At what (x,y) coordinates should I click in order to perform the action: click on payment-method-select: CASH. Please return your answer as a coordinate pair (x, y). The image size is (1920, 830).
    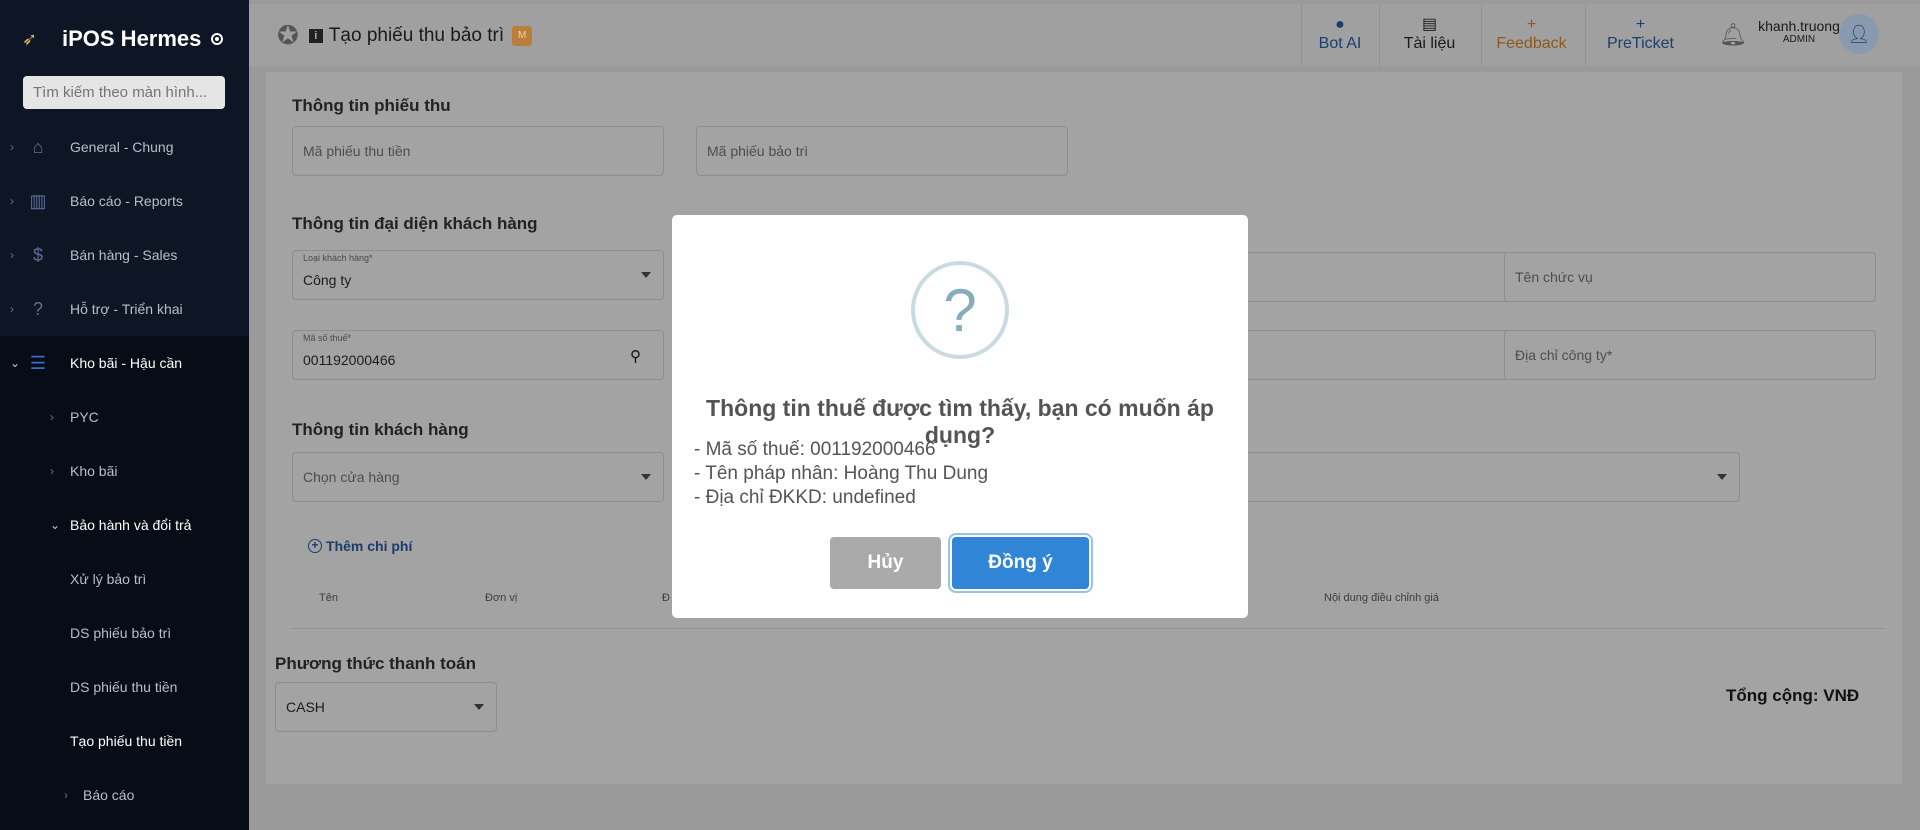
    Looking at the image, I should click on (386, 707).